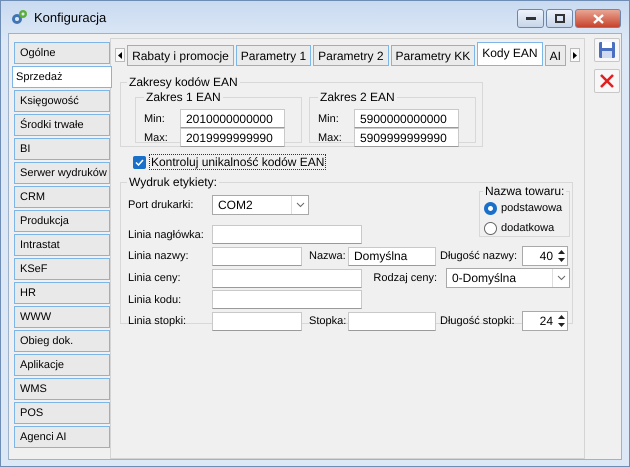 This screenshot has width=630, height=467. Describe the element at coordinates (62, 389) in the screenshot. I see `sidebar-item: WMS` at that location.